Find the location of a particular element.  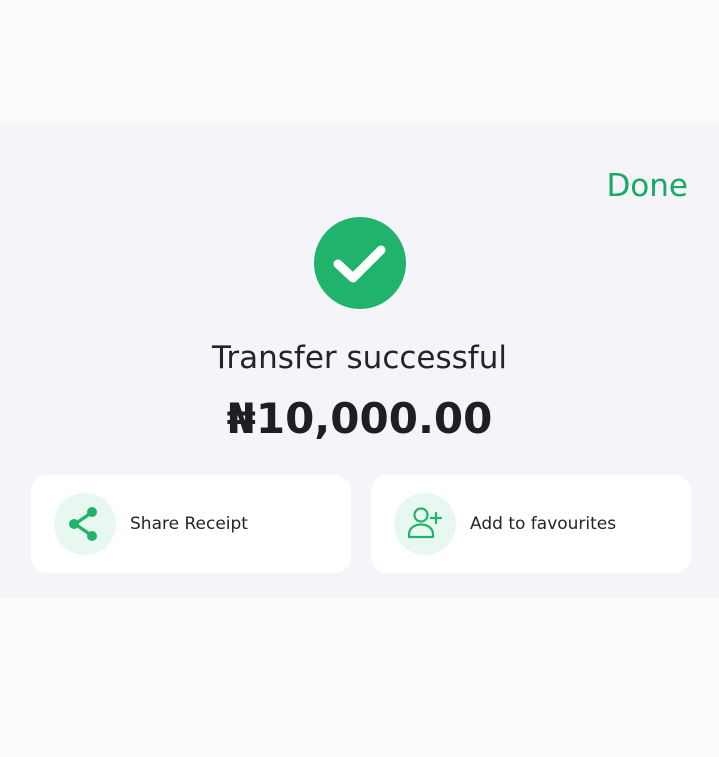

transfer-amount: ₦10,000.00 is located at coordinates (359, 418).